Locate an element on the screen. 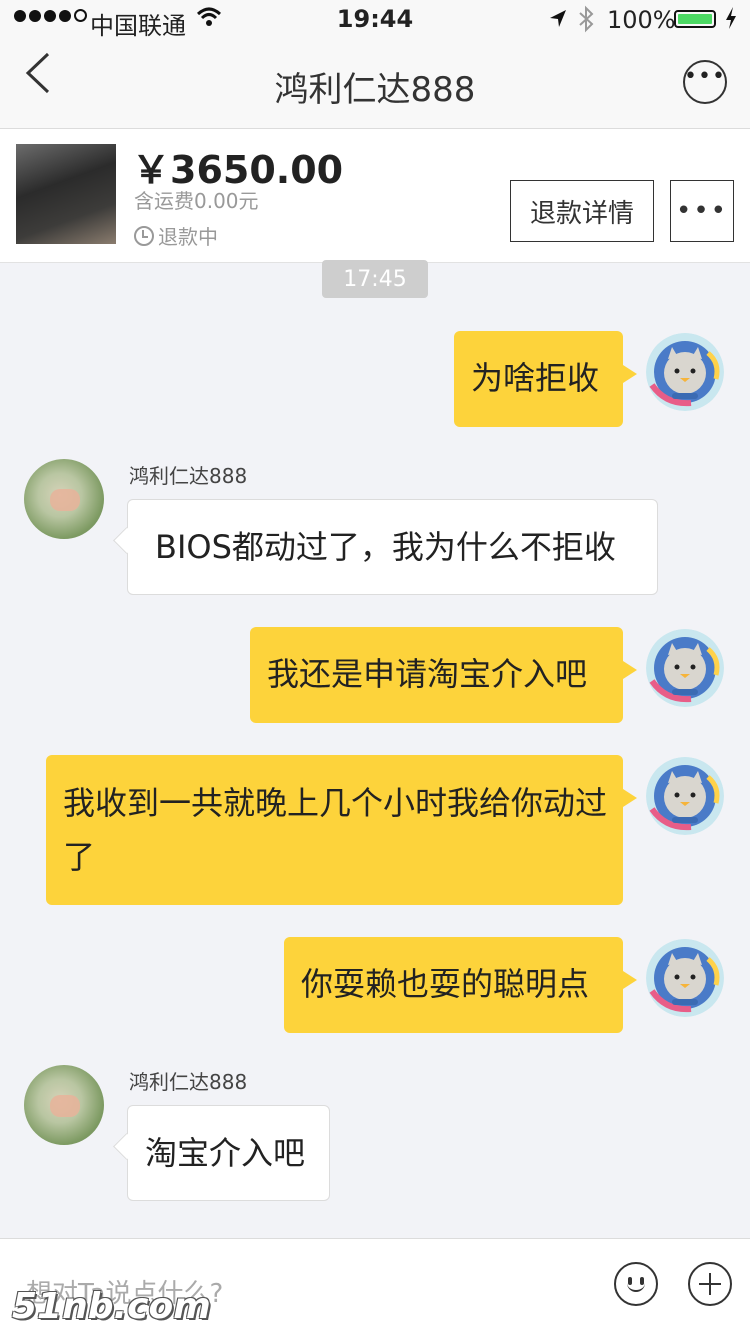 The image size is (750, 1335). clock-icon is located at coordinates (144, 235).